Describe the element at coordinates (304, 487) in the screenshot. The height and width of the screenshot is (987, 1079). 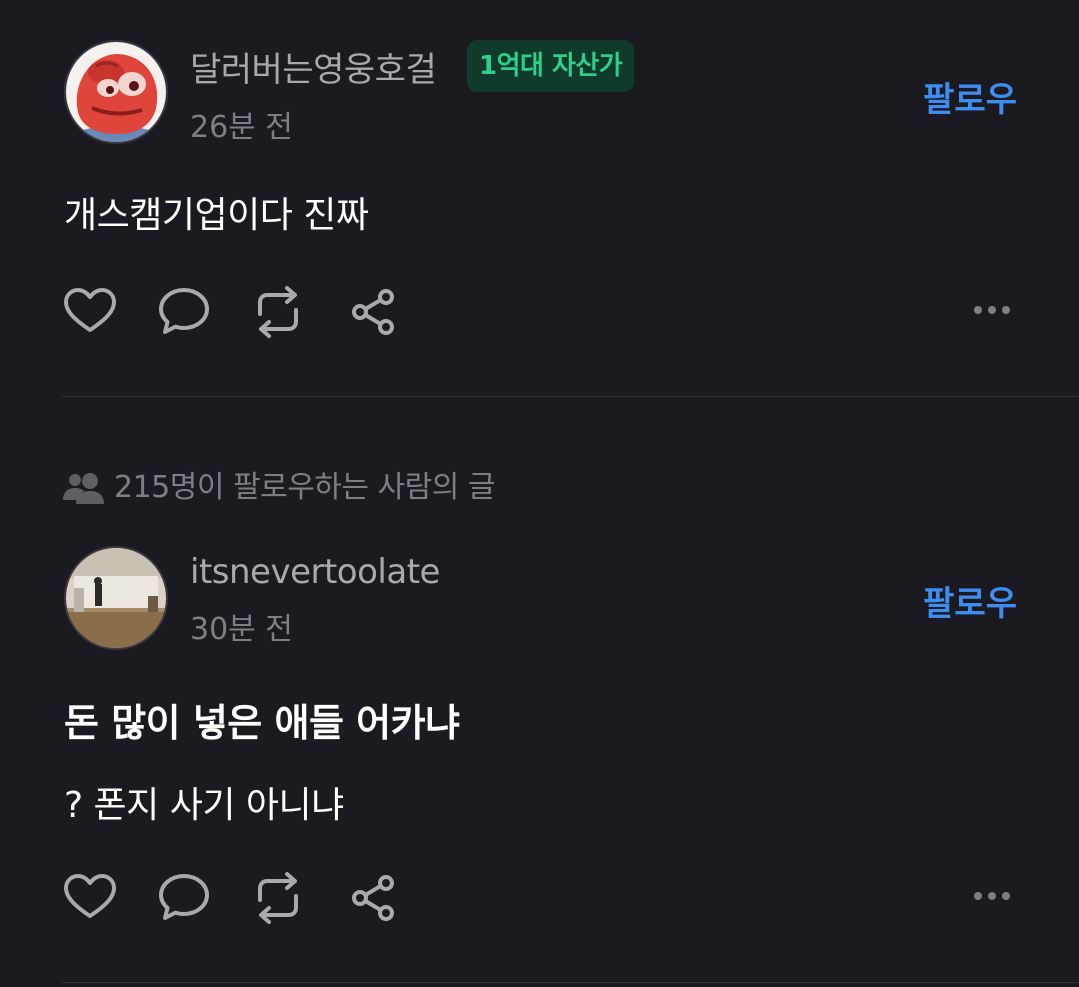
I see `social-context-text: 215명이 팔로우하는 사람의 글` at that location.